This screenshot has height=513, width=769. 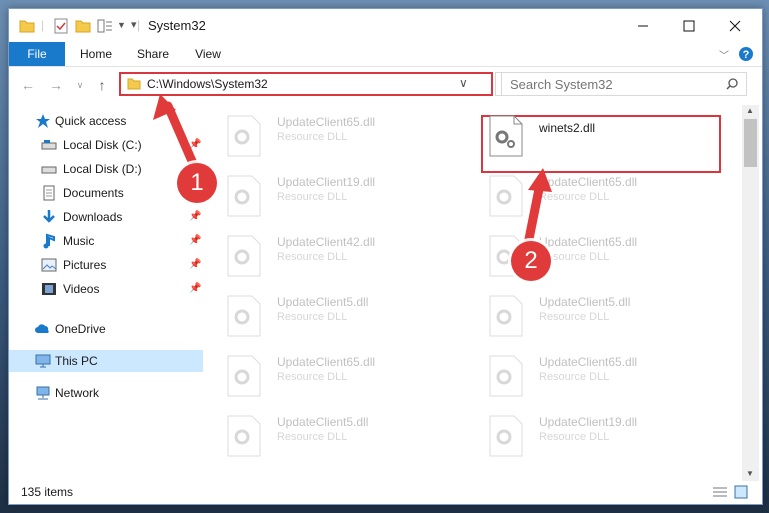 What do you see at coordinates (197, 183) in the screenshot?
I see `step-marker-1: 1` at bounding box center [197, 183].